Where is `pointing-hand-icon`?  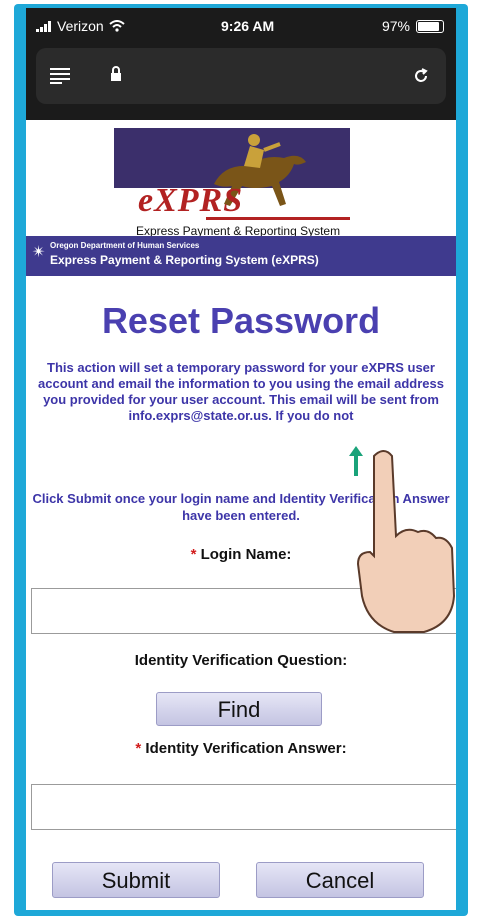
pointing-hand-icon is located at coordinates (406, 541).